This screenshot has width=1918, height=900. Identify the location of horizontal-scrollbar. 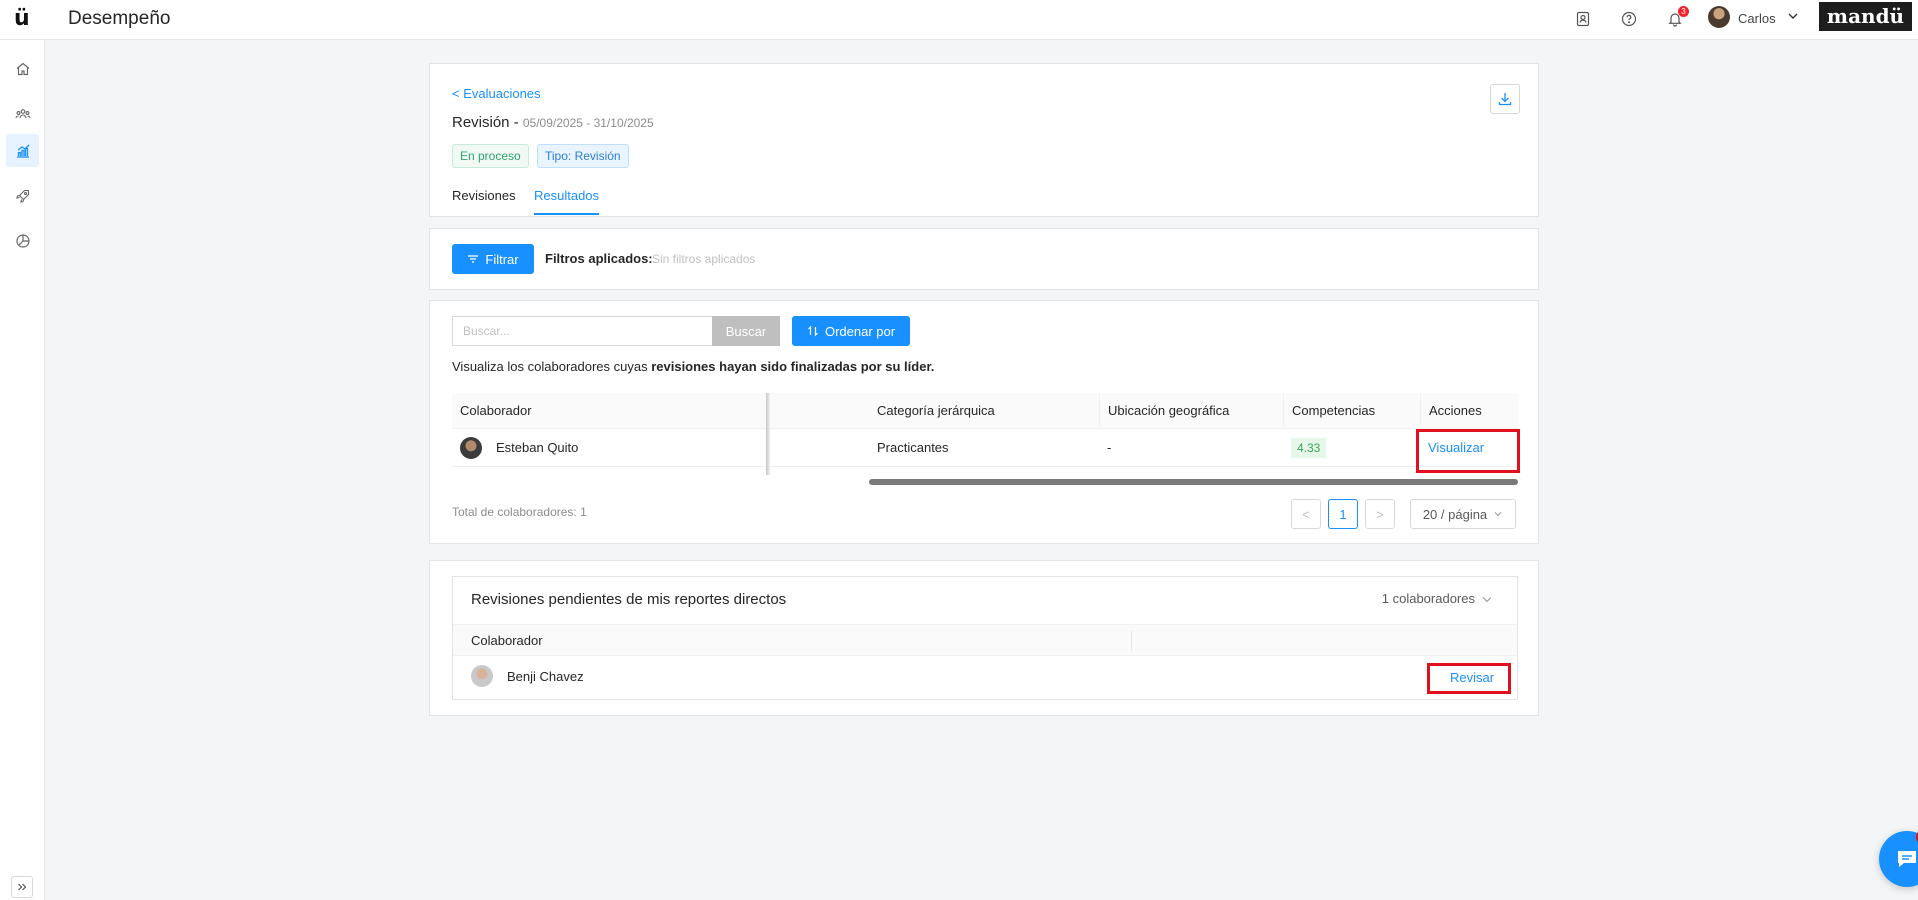
(1193, 482).